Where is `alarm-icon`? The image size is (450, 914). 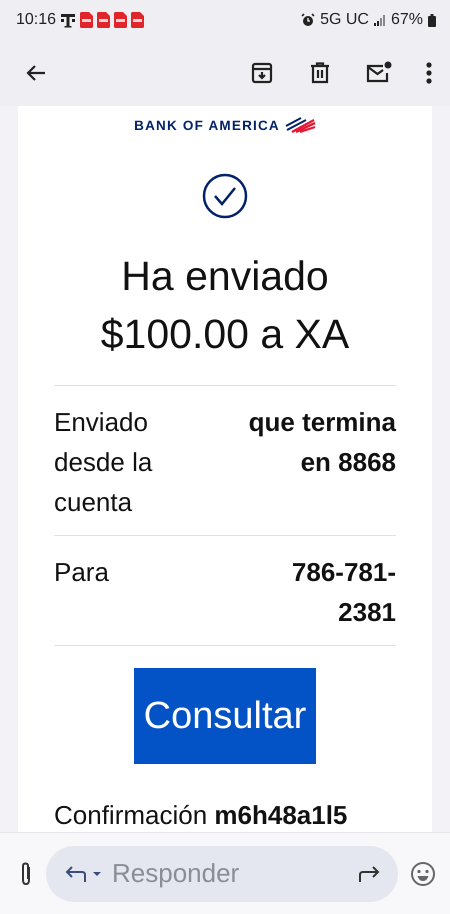 alarm-icon is located at coordinates (308, 20).